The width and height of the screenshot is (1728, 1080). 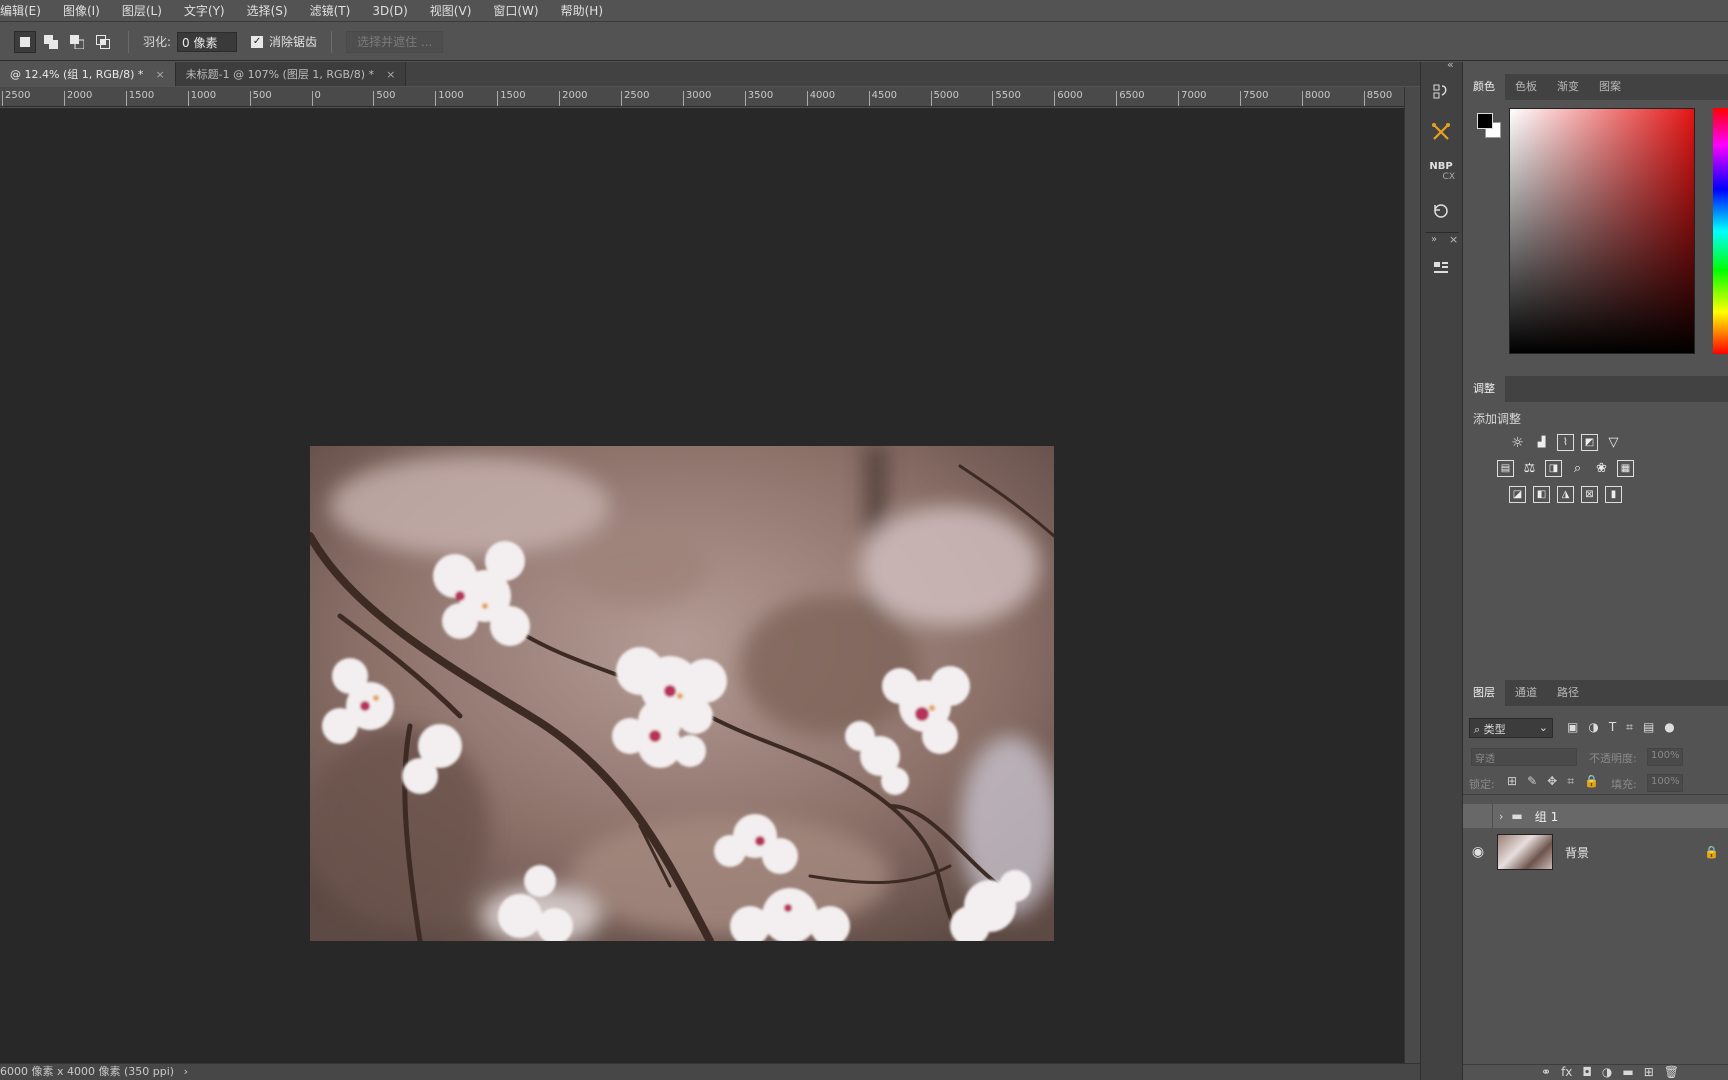 What do you see at coordinates (1505, 468) in the screenshot?
I see `hue-saturation-icon: ▤` at bounding box center [1505, 468].